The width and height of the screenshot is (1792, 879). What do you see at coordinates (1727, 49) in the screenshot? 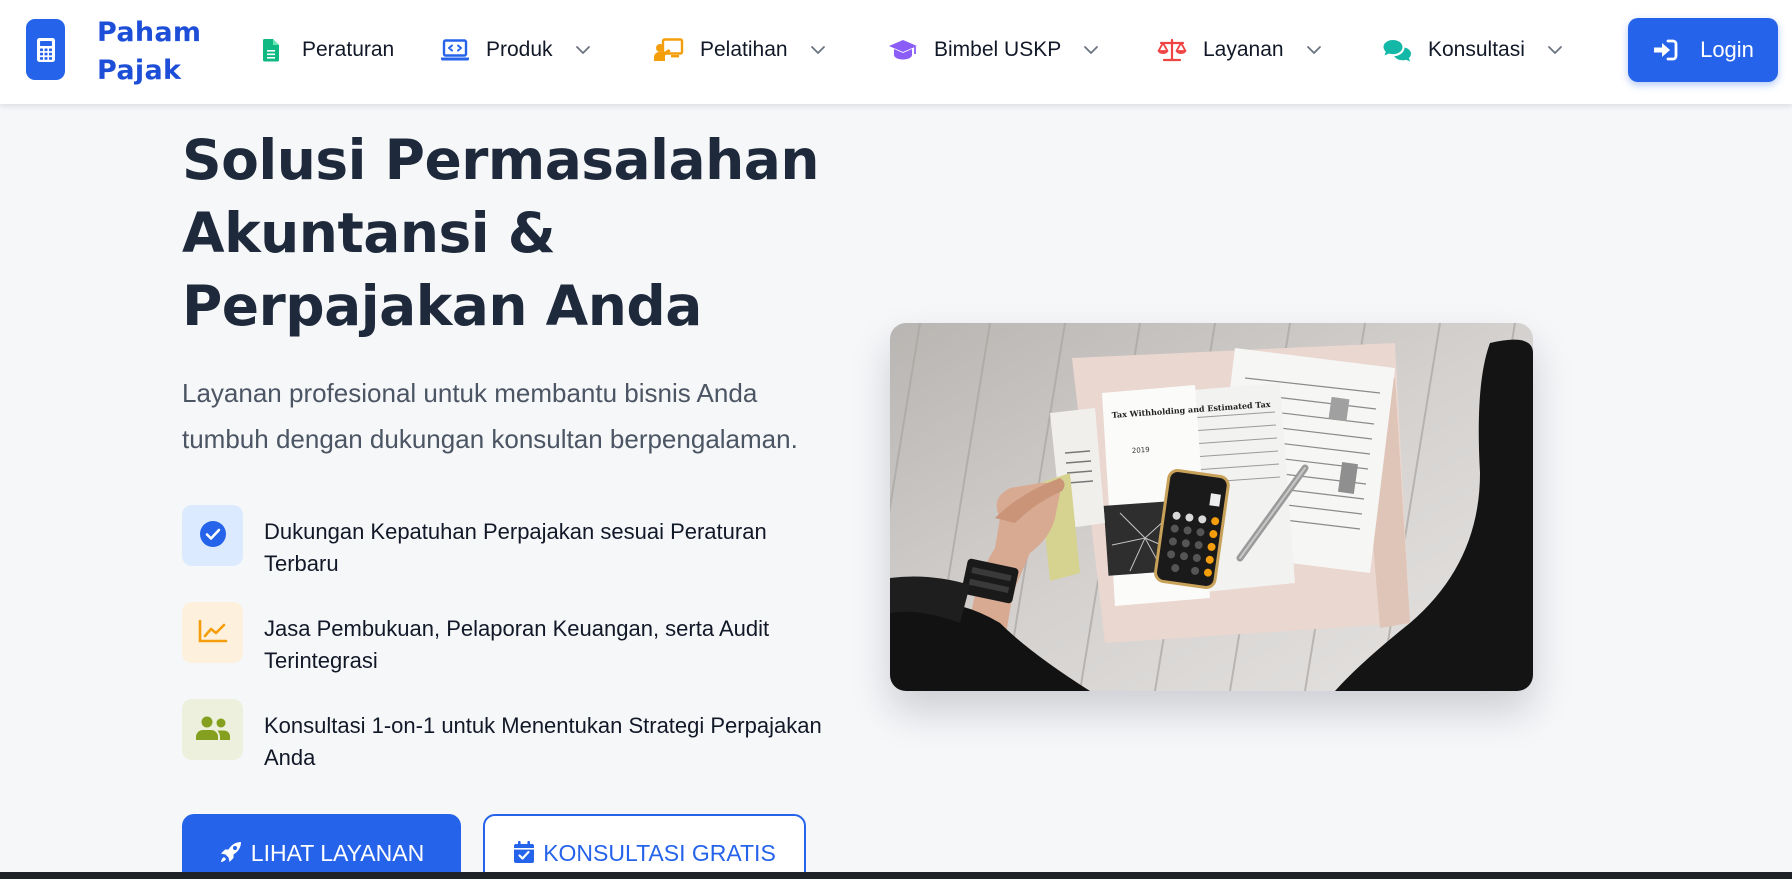
I see `login-label: Login` at bounding box center [1727, 49].